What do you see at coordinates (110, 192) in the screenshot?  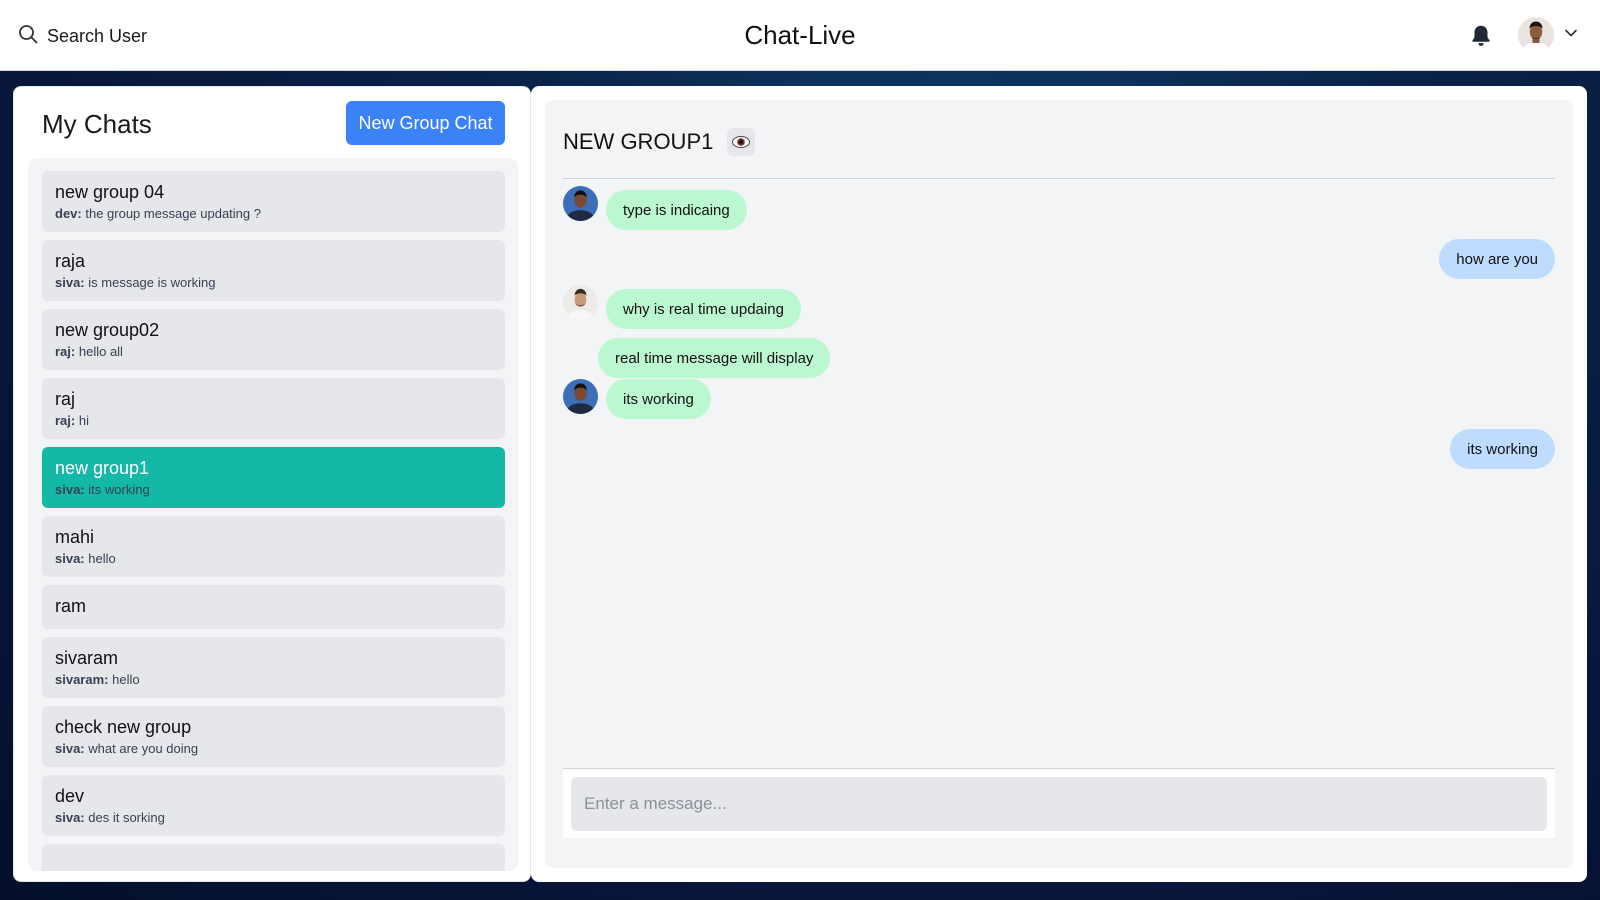 I see `chat-name: new group 04` at bounding box center [110, 192].